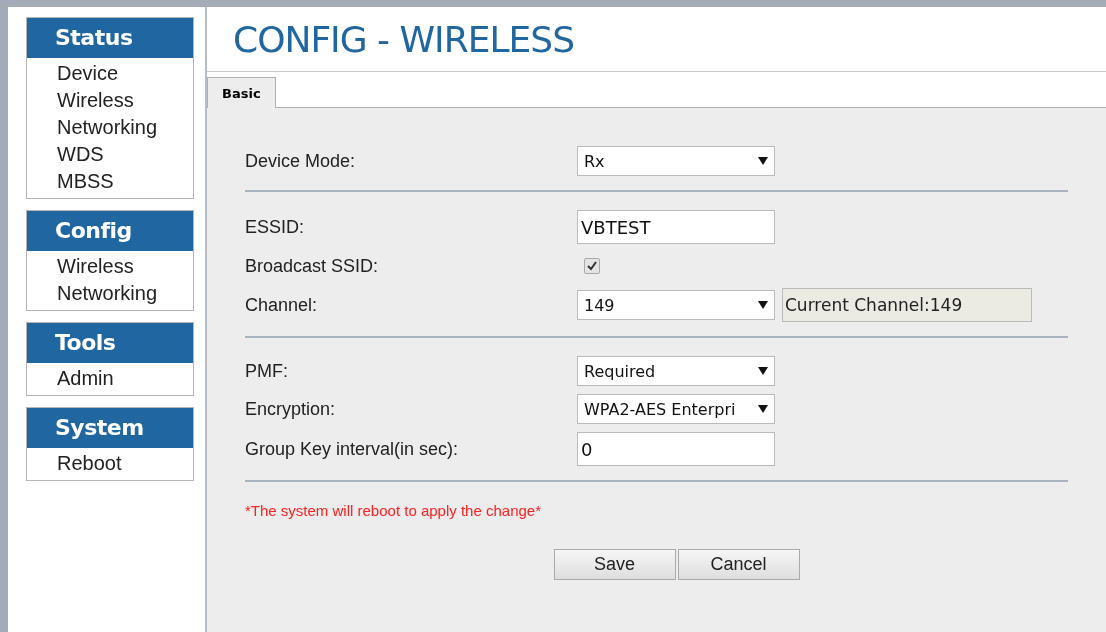  Describe the element at coordinates (267, 371) in the screenshot. I see `field-label: PMF:` at that location.